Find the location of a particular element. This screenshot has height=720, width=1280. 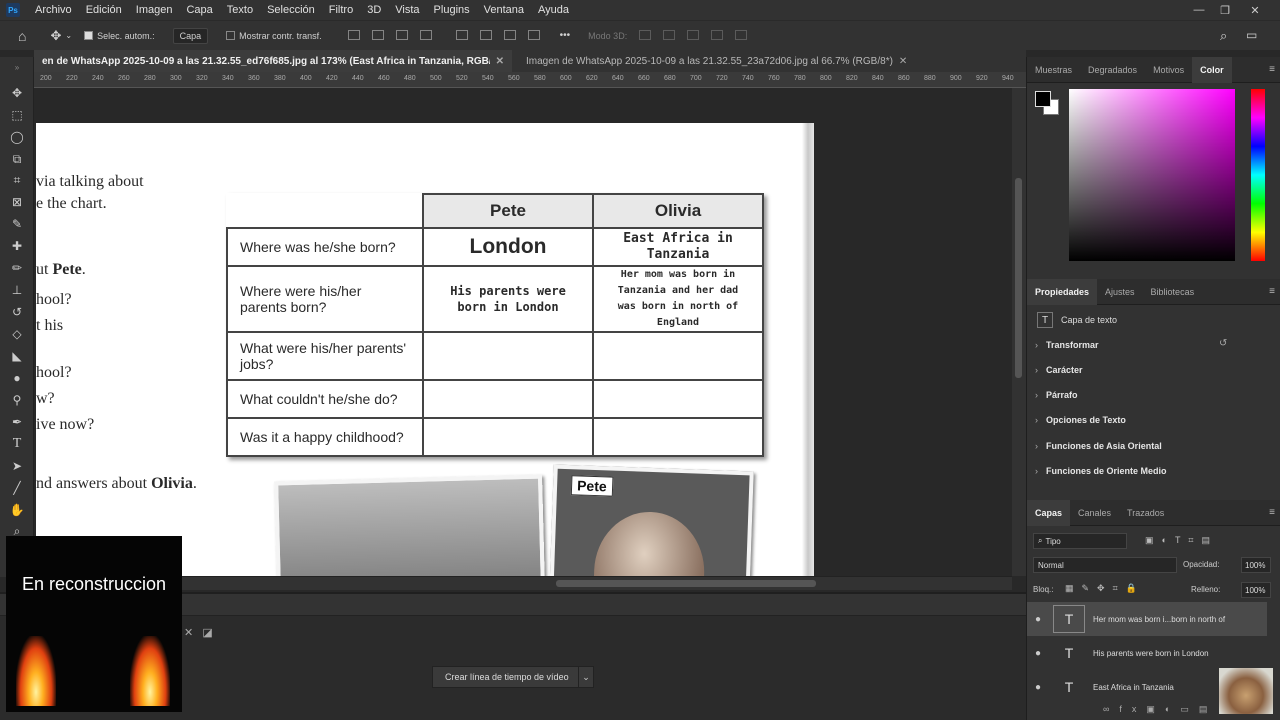

more-options-icon: ••• is located at coordinates (565, 35).